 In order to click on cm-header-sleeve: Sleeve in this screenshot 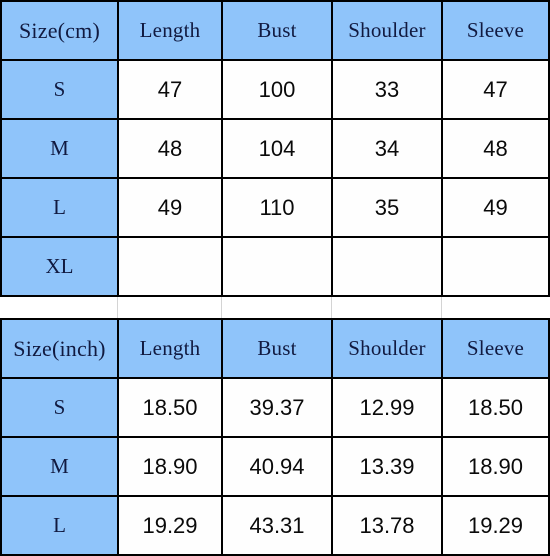, I will do `click(495, 30)`.